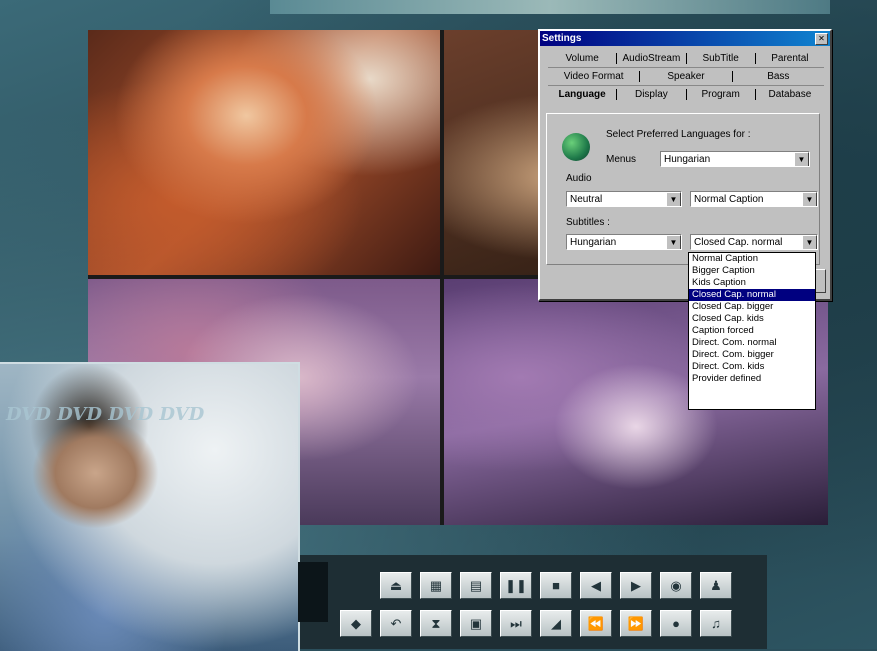 The image size is (877, 651). I want to click on eject-icon: ⏏, so click(396, 585).